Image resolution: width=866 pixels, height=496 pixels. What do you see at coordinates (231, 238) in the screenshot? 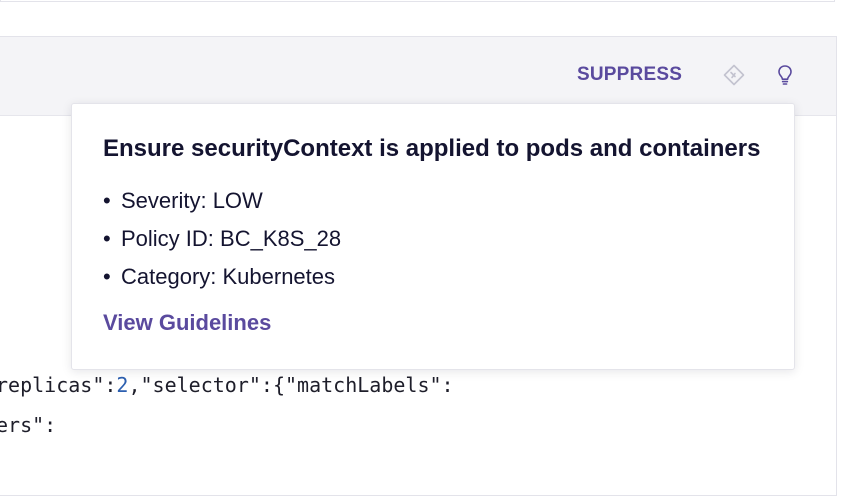
I see `detail-label: Policy ID: BC_K8S_28` at bounding box center [231, 238].